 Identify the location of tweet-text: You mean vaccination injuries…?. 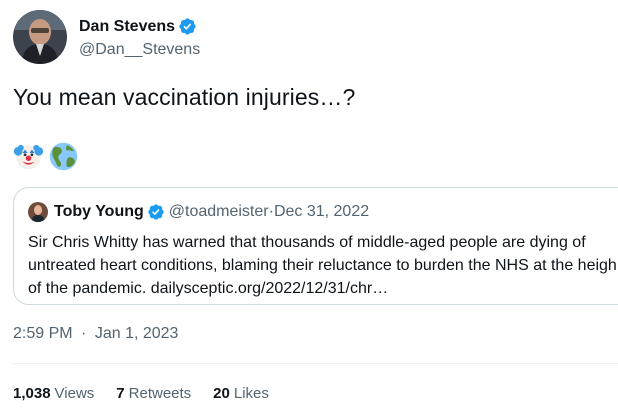
(184, 97).